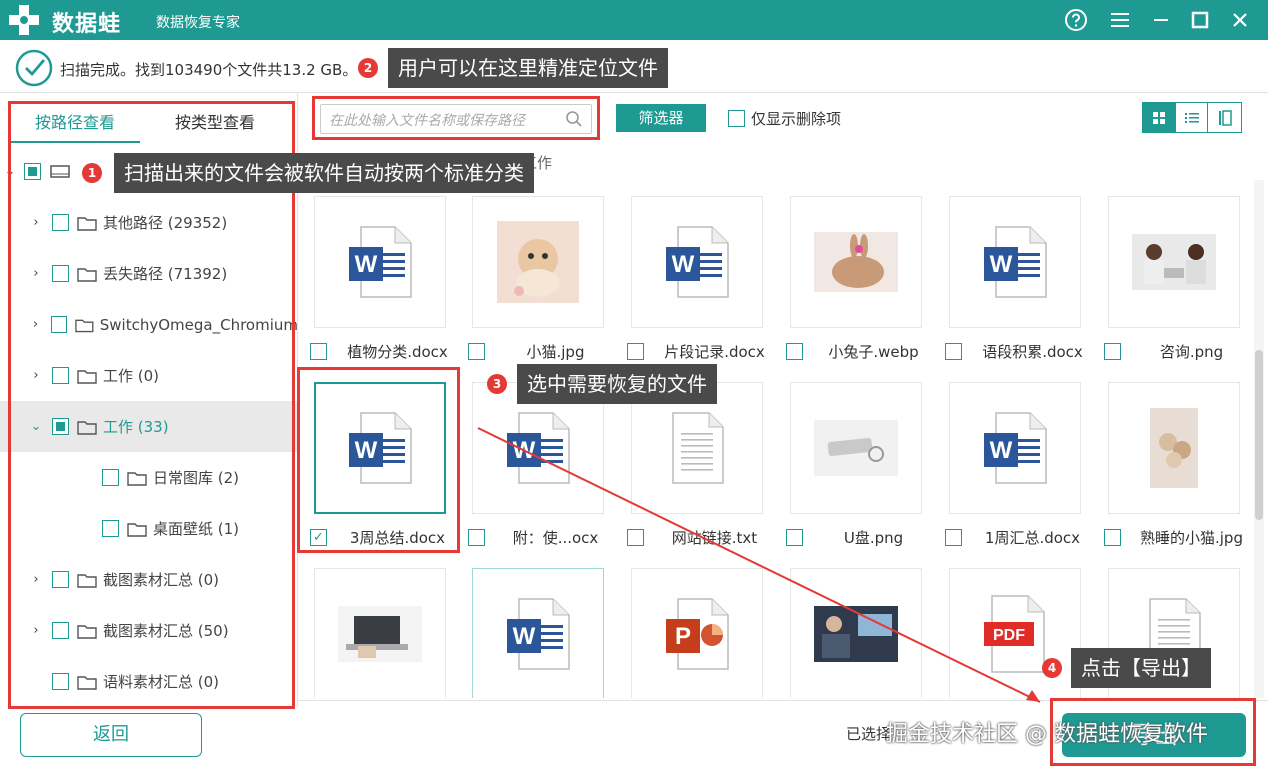  I want to click on annotation-badge-3: 3, so click(497, 384).